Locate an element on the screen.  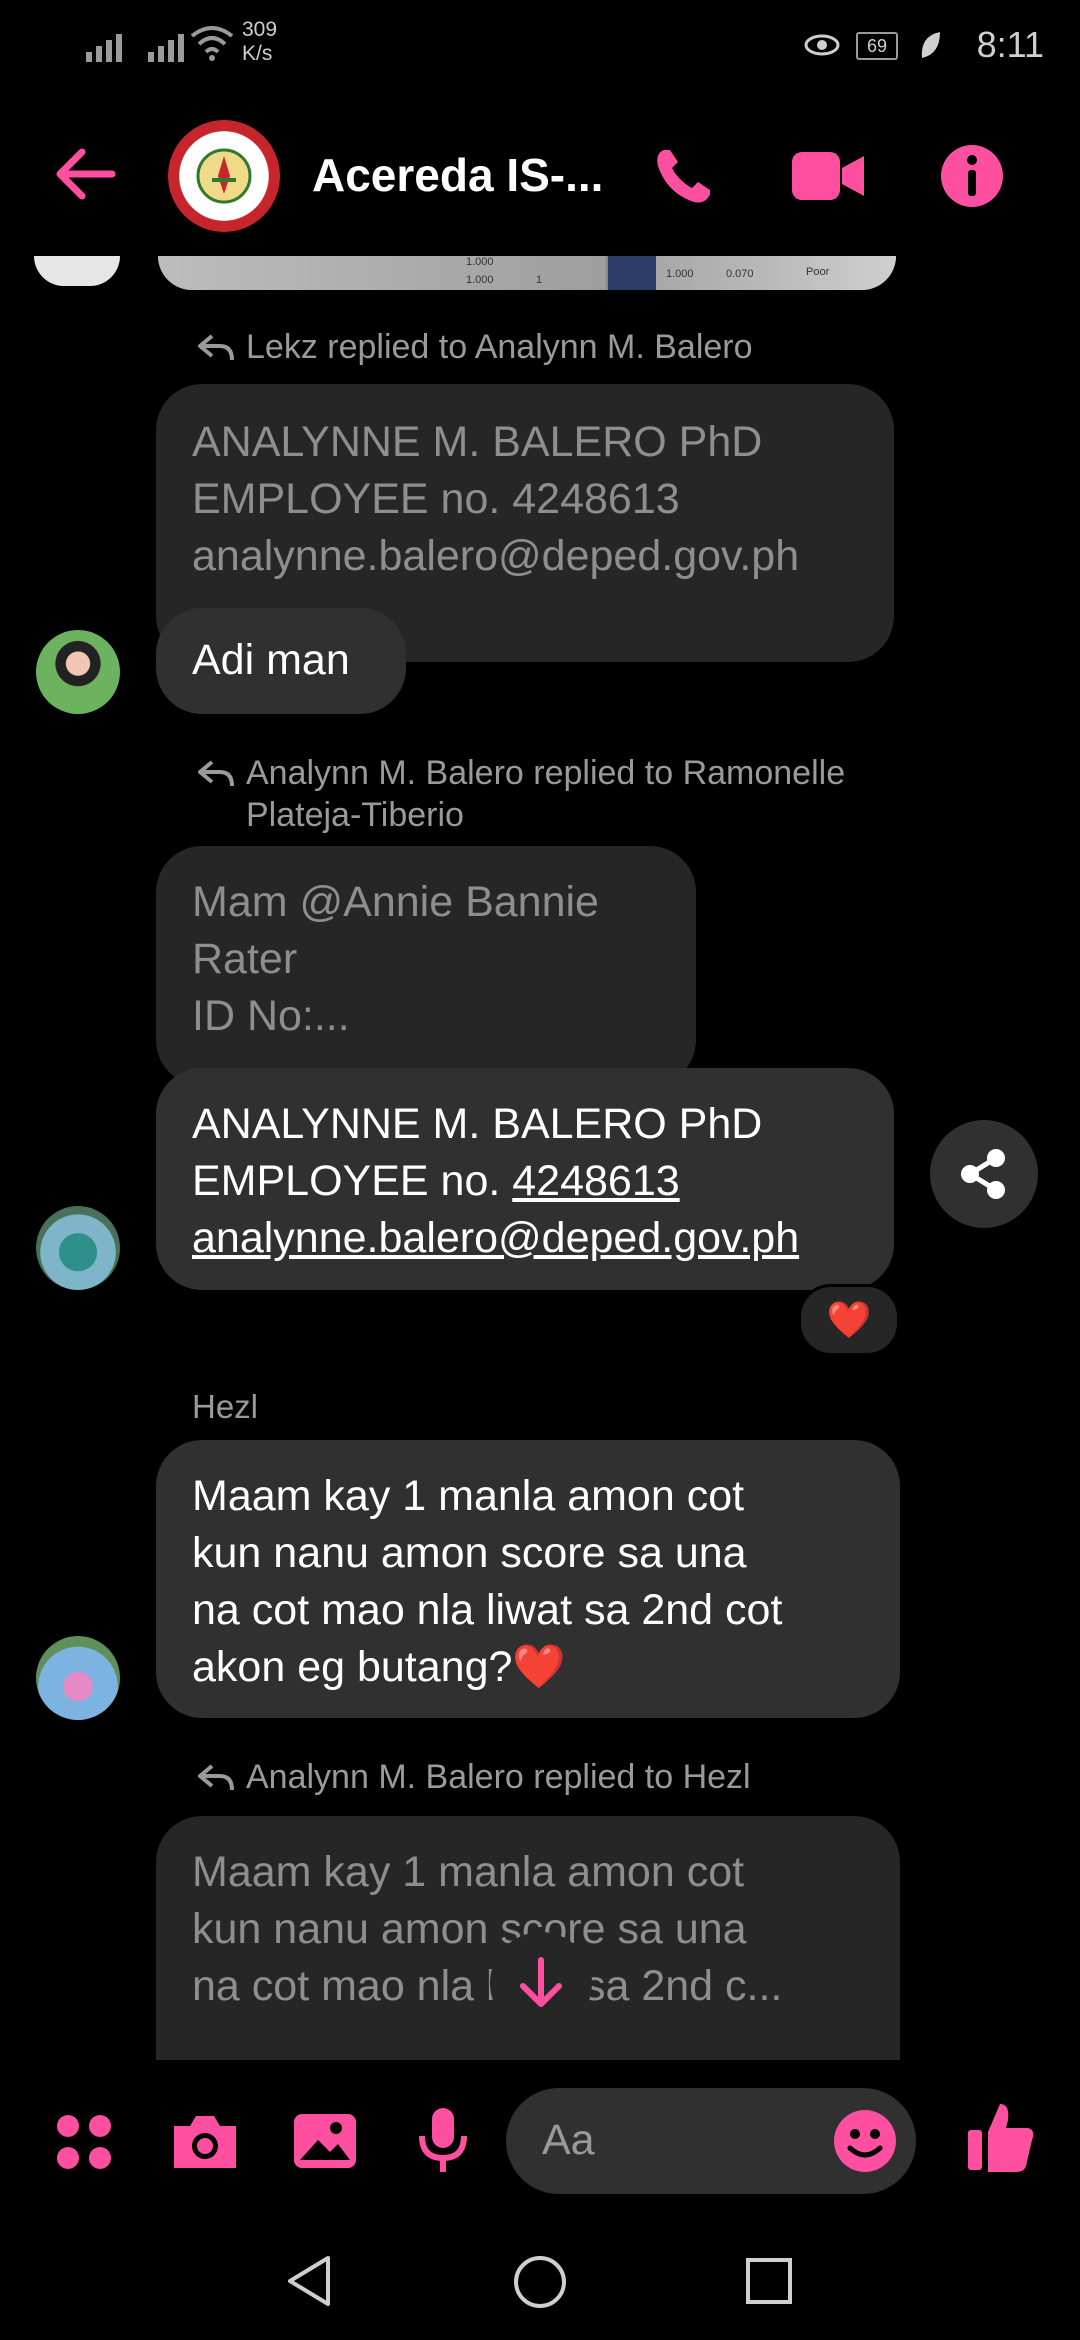
info-icon is located at coordinates (972, 176).